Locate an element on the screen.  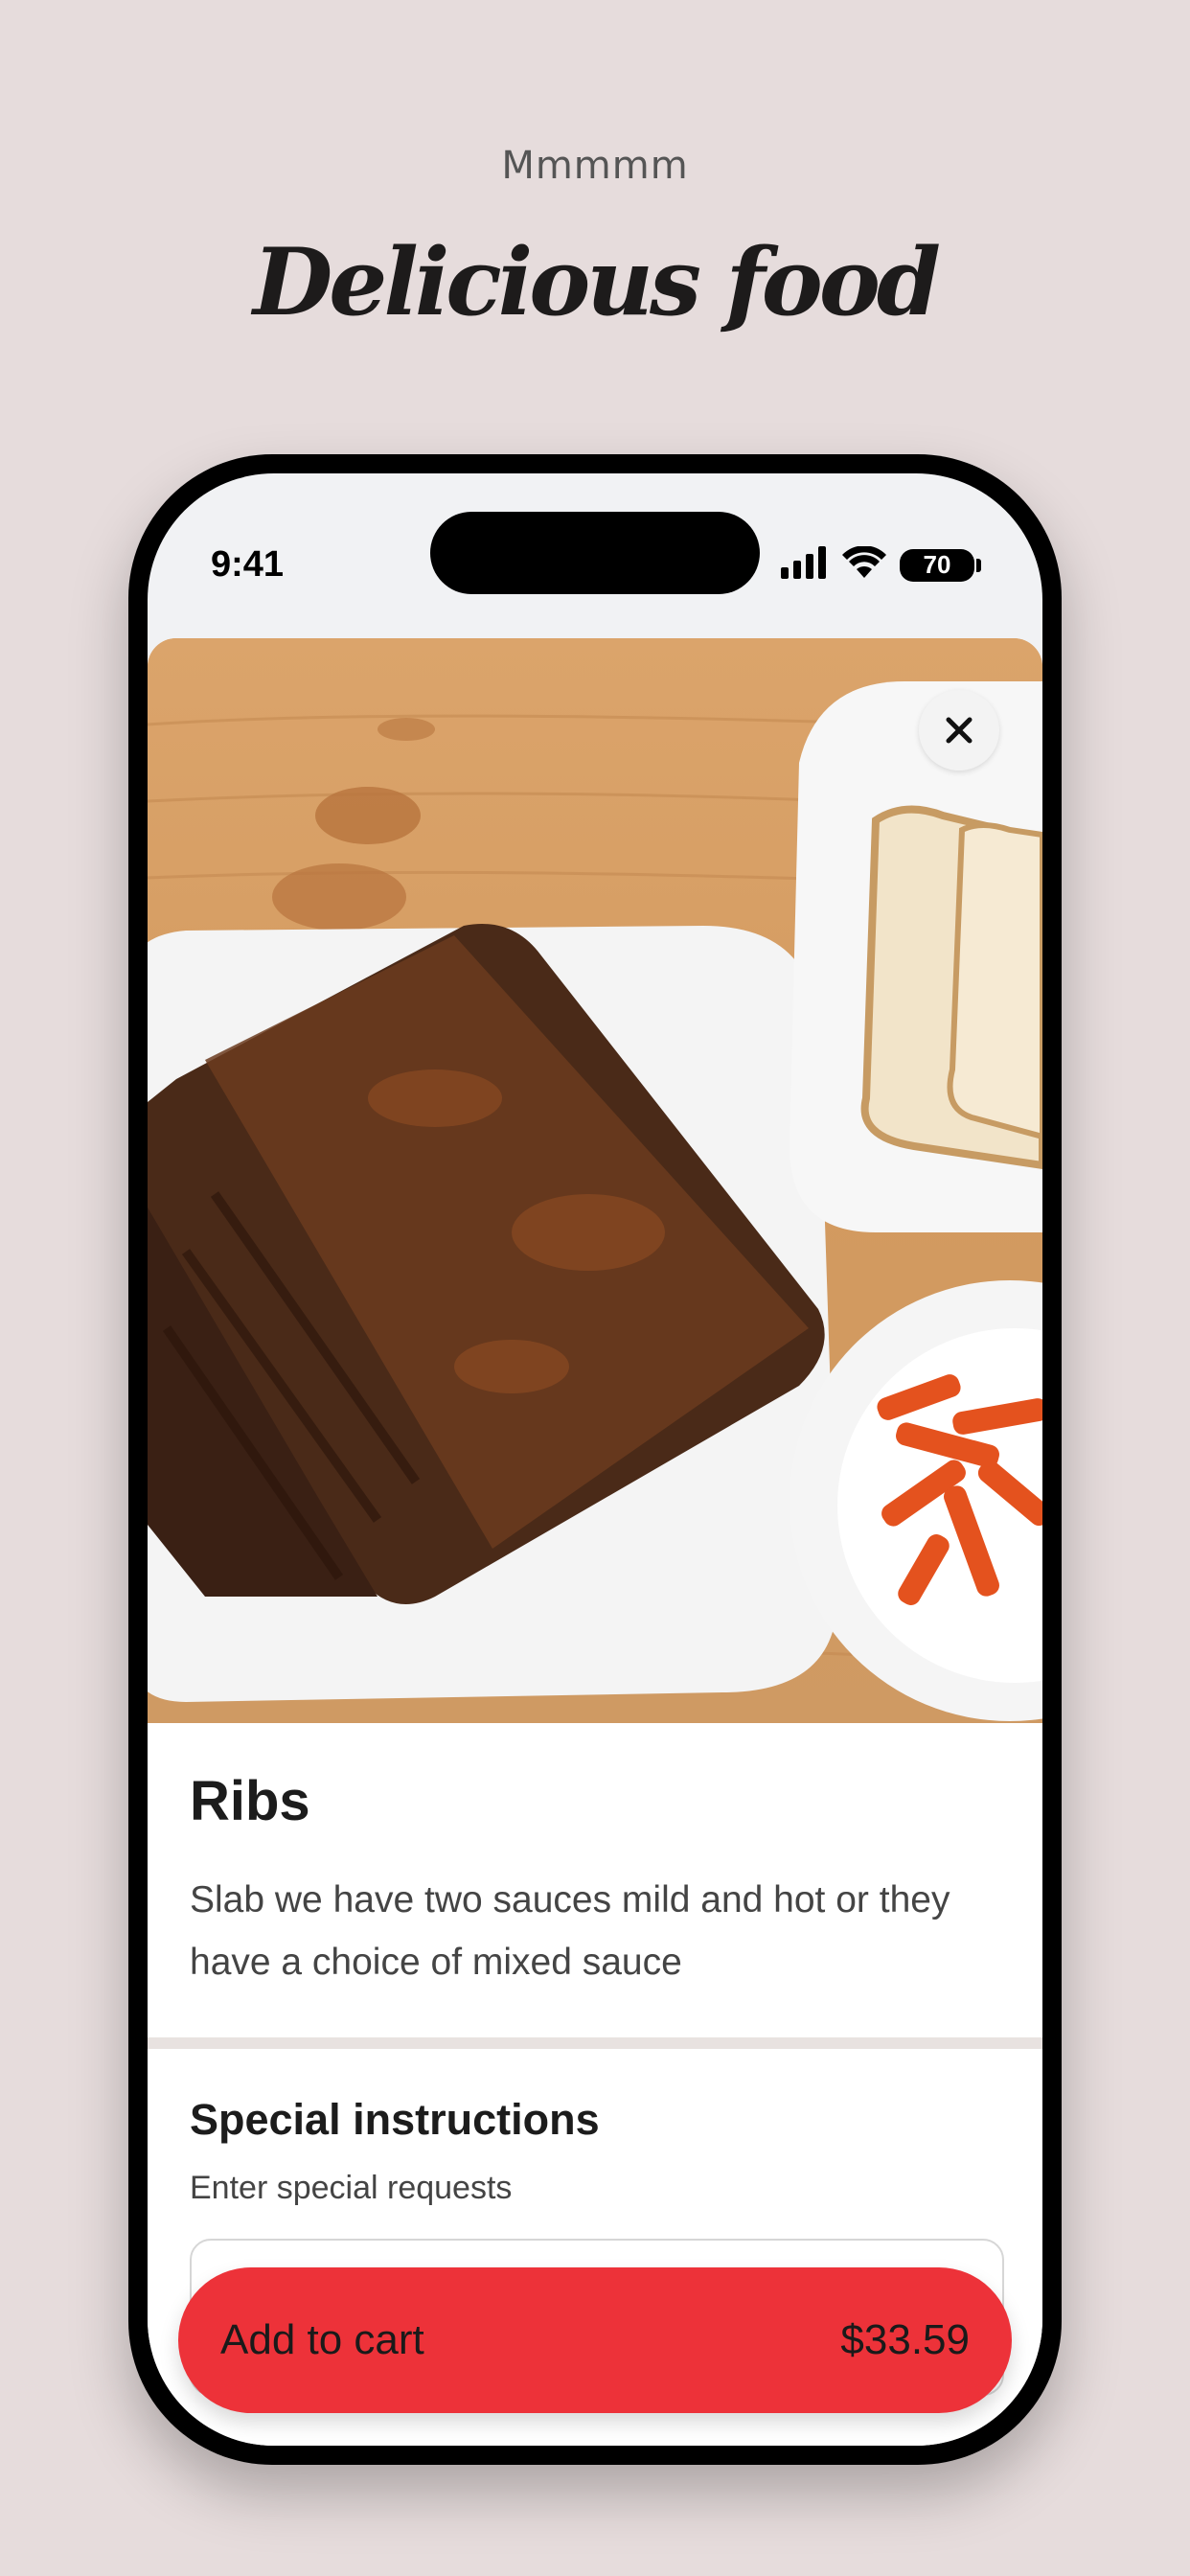
status-icons: 70 is located at coordinates (881, 564).